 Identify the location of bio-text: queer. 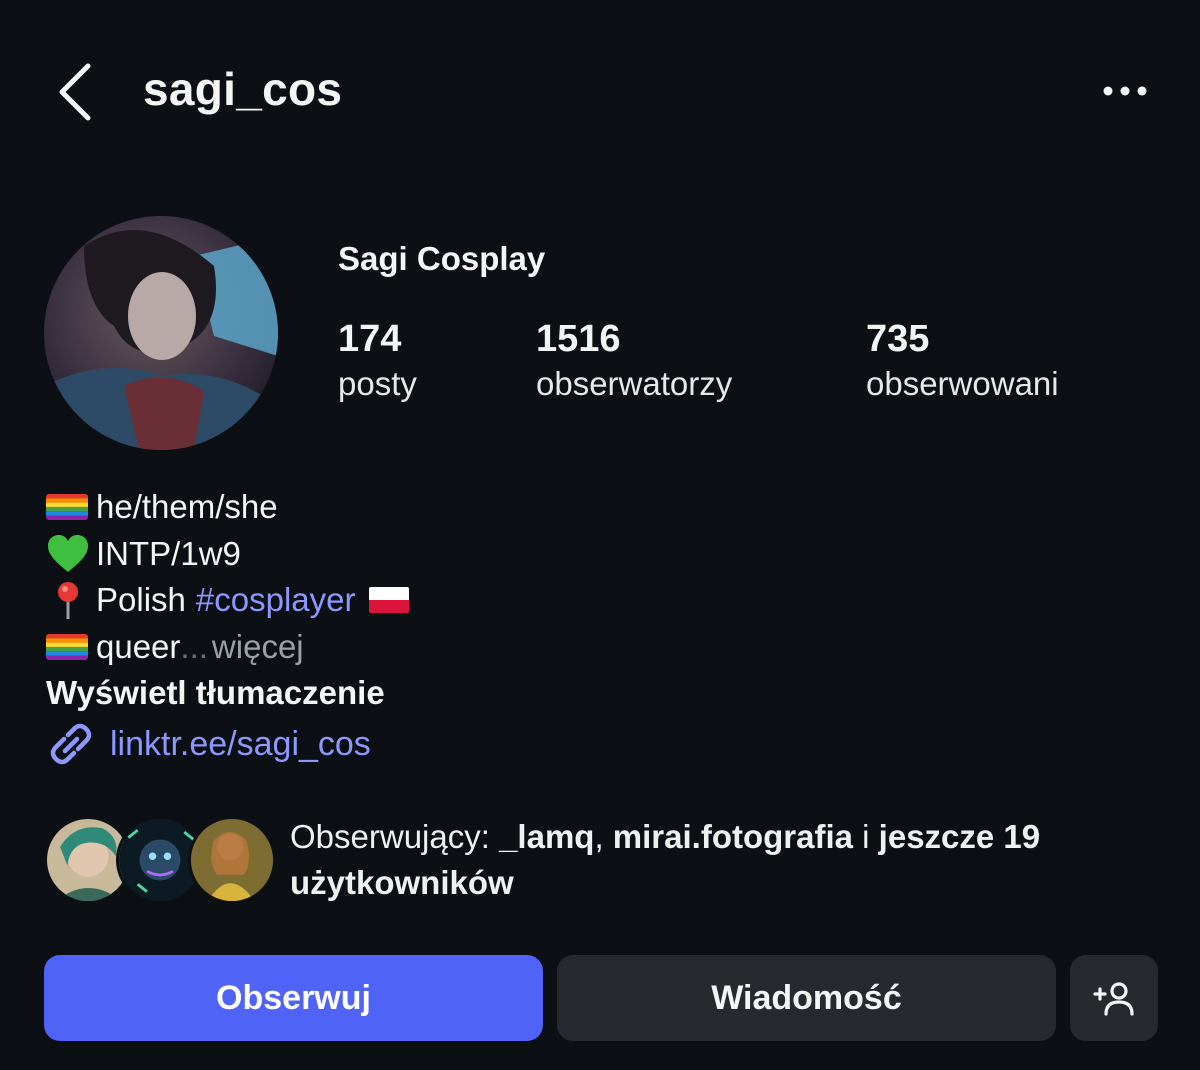
(138, 646).